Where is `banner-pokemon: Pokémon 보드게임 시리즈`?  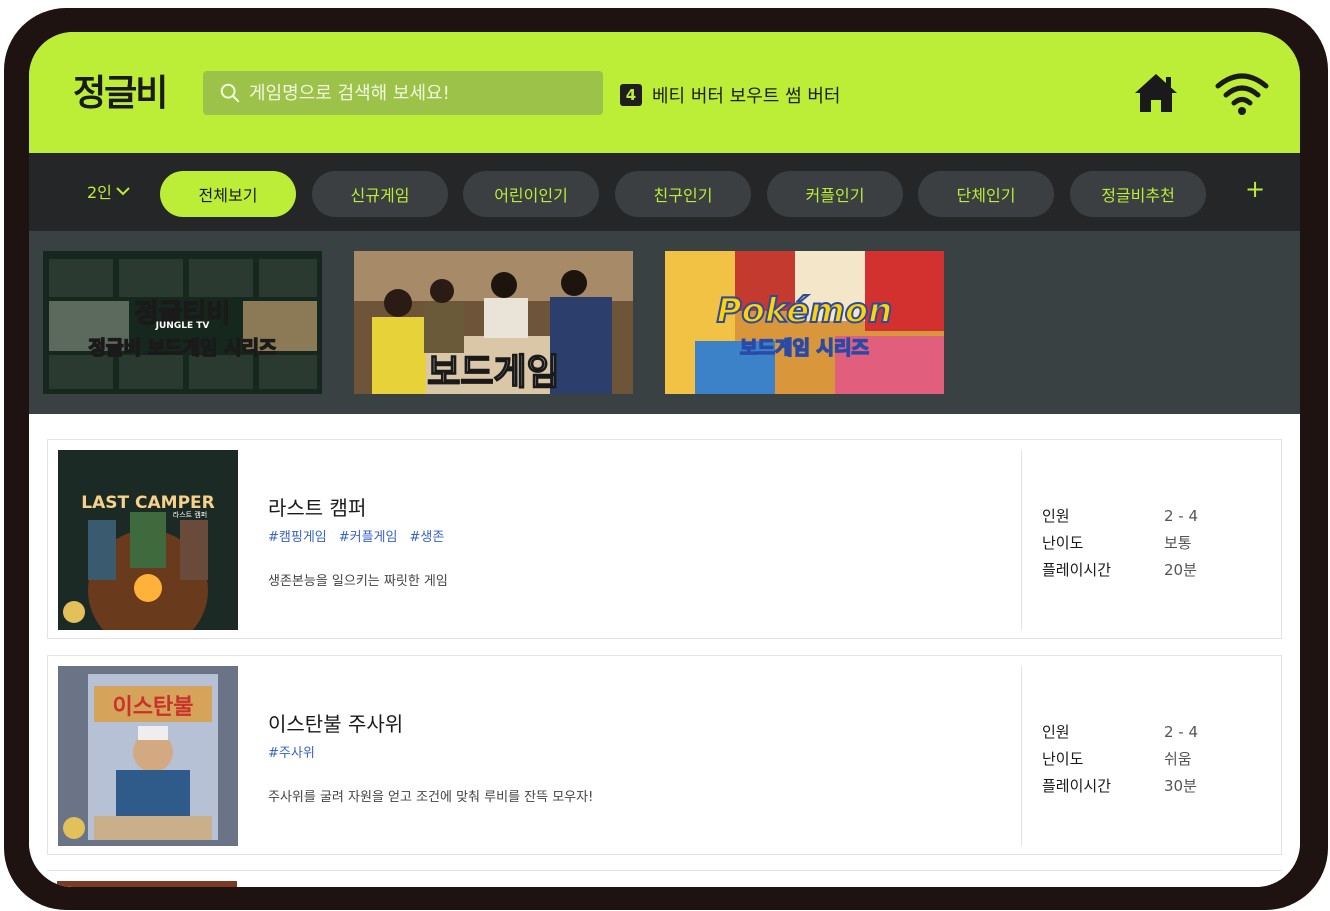
banner-pokemon: Pokémon 보드게임 시리즈 is located at coordinates (804, 322).